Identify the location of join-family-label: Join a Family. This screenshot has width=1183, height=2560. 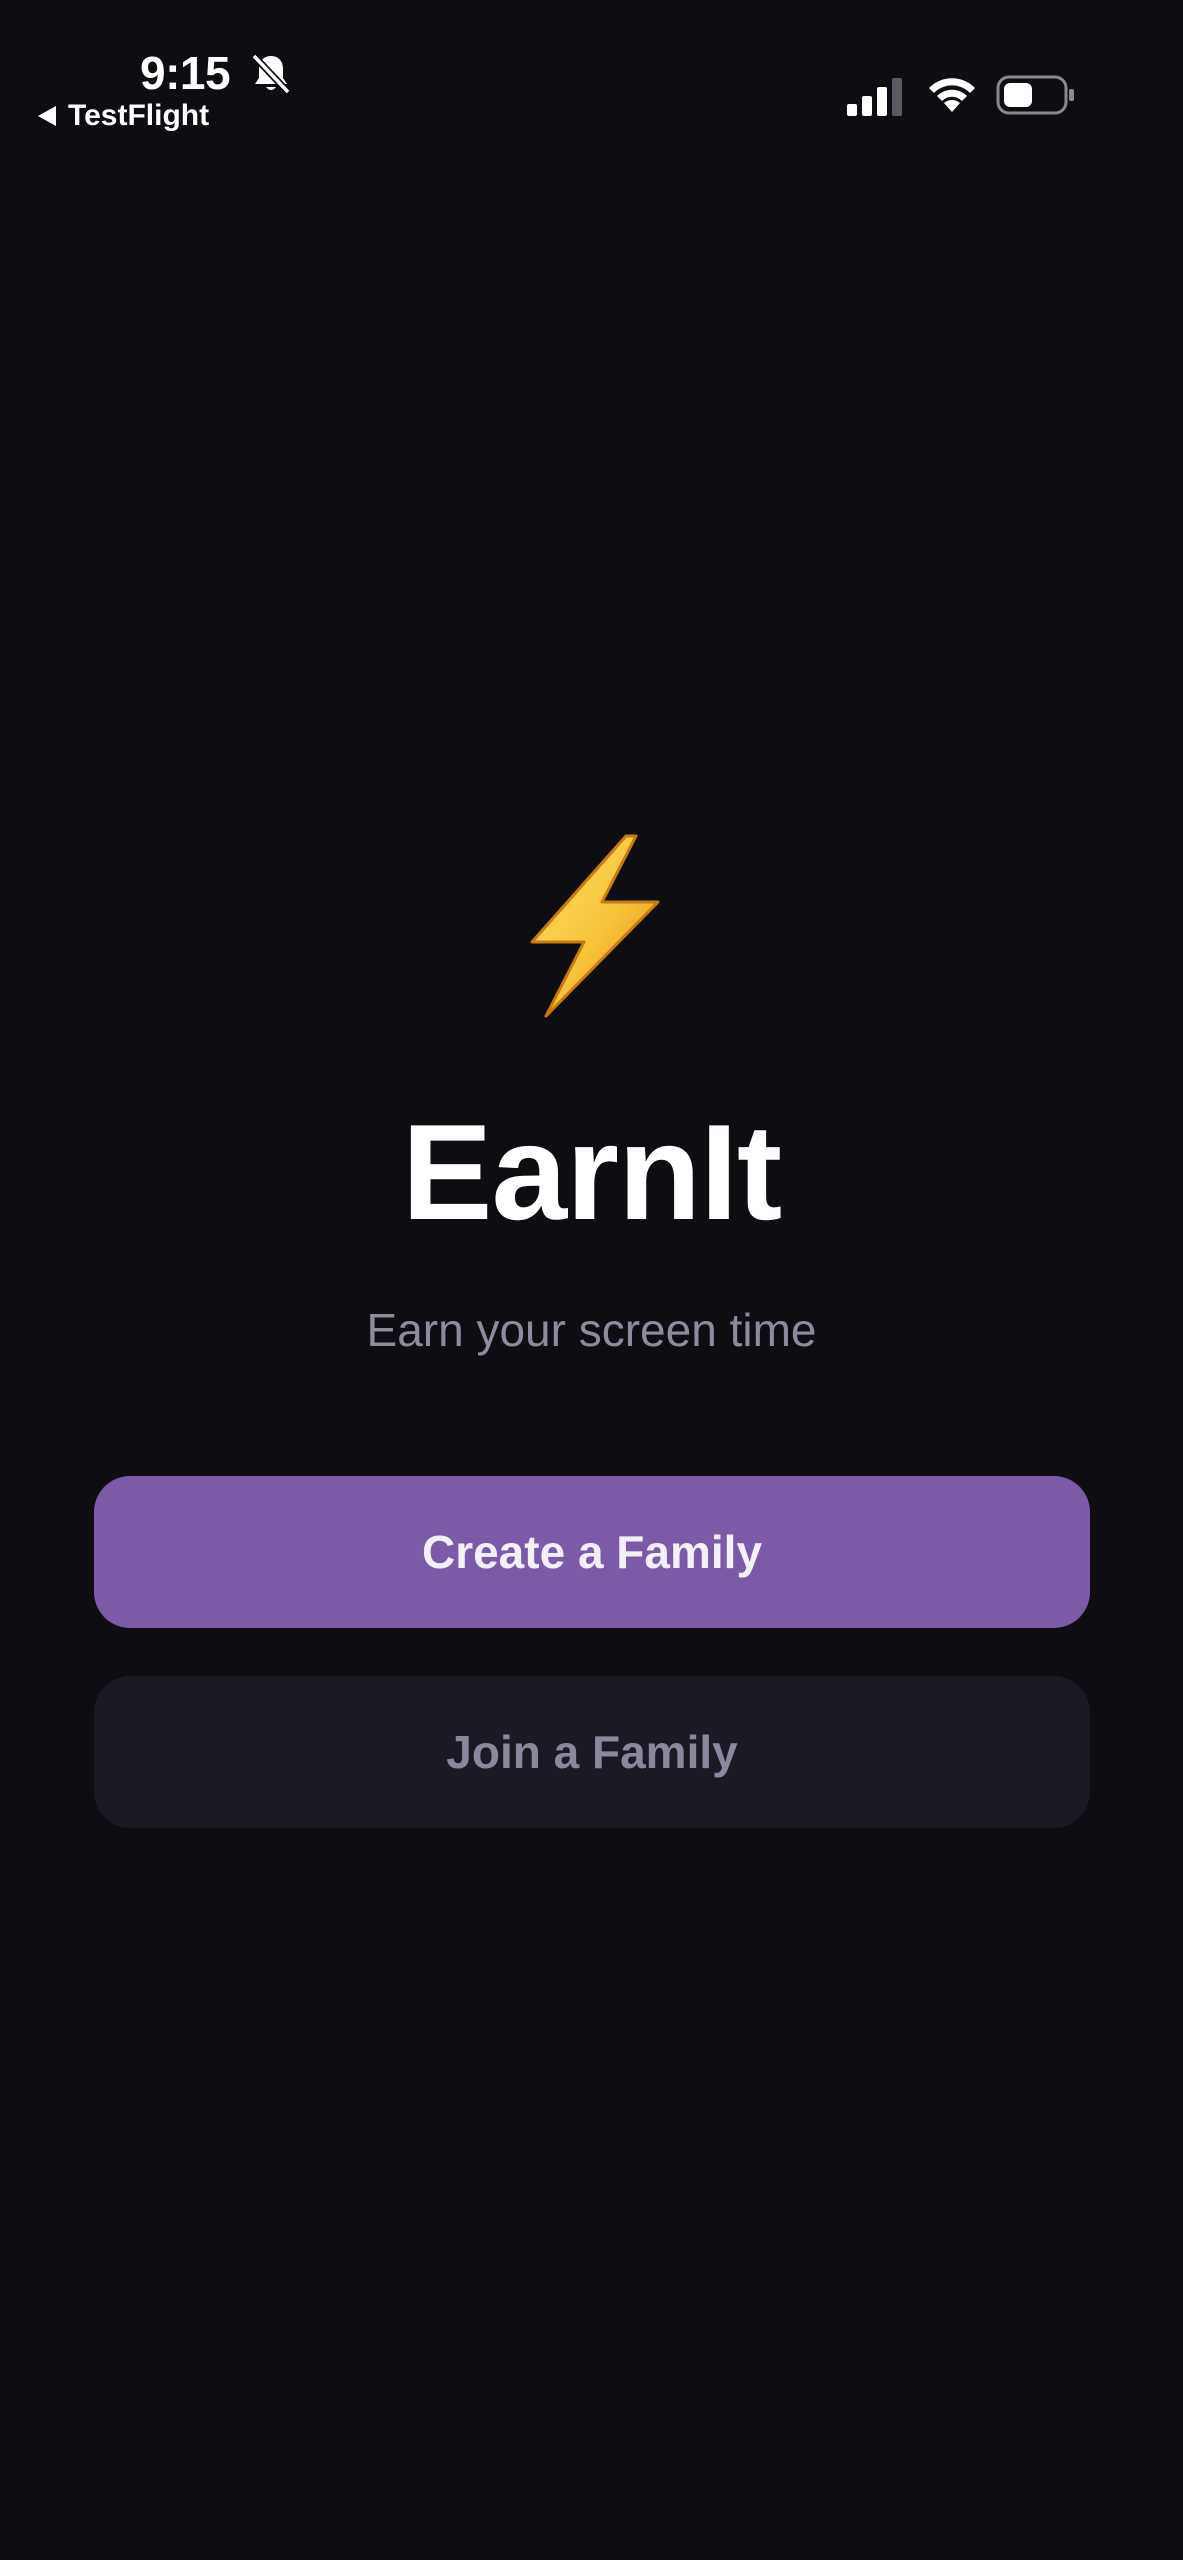
(592, 1752).